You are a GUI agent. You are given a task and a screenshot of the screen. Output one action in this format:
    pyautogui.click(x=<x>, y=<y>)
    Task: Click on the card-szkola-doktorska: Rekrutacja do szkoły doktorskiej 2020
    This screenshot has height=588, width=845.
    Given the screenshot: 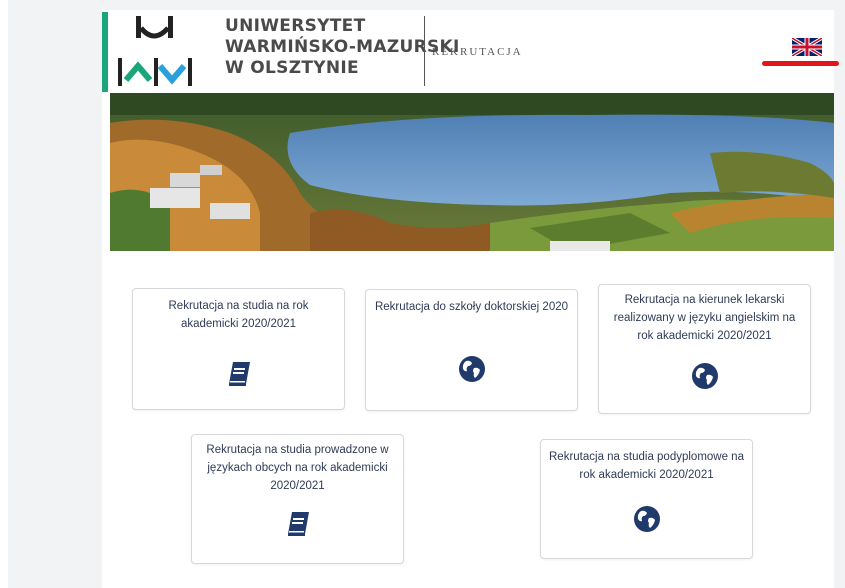 What is the action you would take?
    pyautogui.click(x=471, y=350)
    